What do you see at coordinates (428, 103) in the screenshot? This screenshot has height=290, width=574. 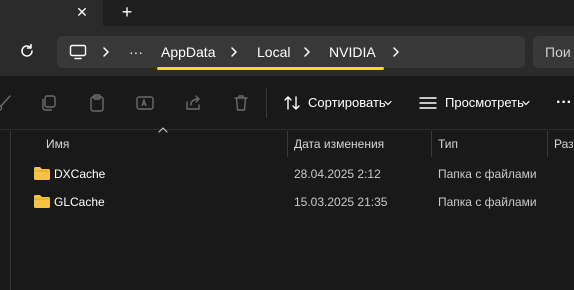 I see `view-icon` at bounding box center [428, 103].